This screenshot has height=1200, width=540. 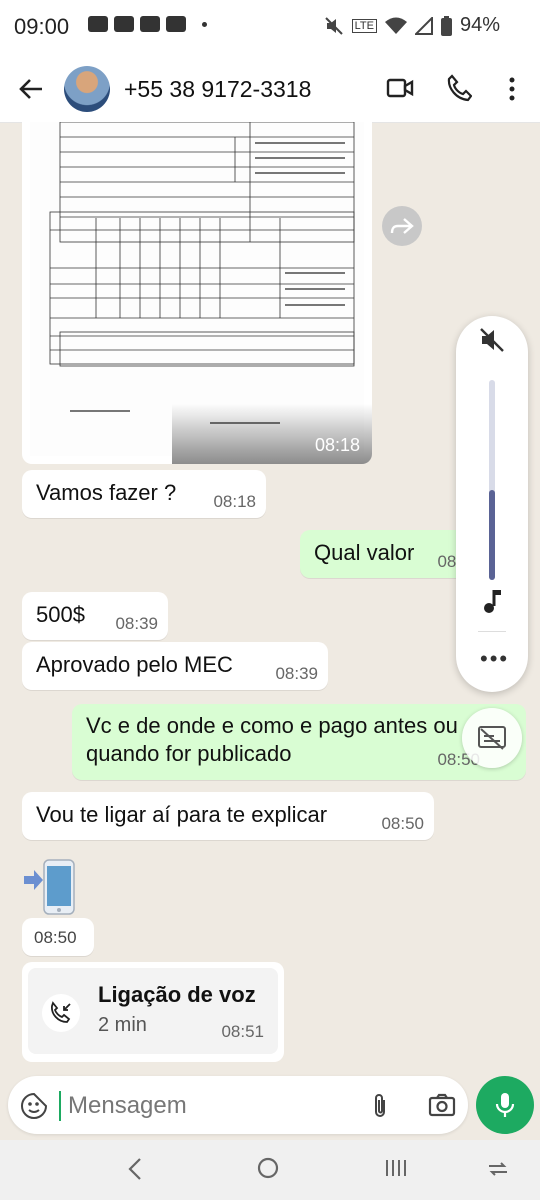 I want to click on live-caption-button, so click(x=492, y=738).